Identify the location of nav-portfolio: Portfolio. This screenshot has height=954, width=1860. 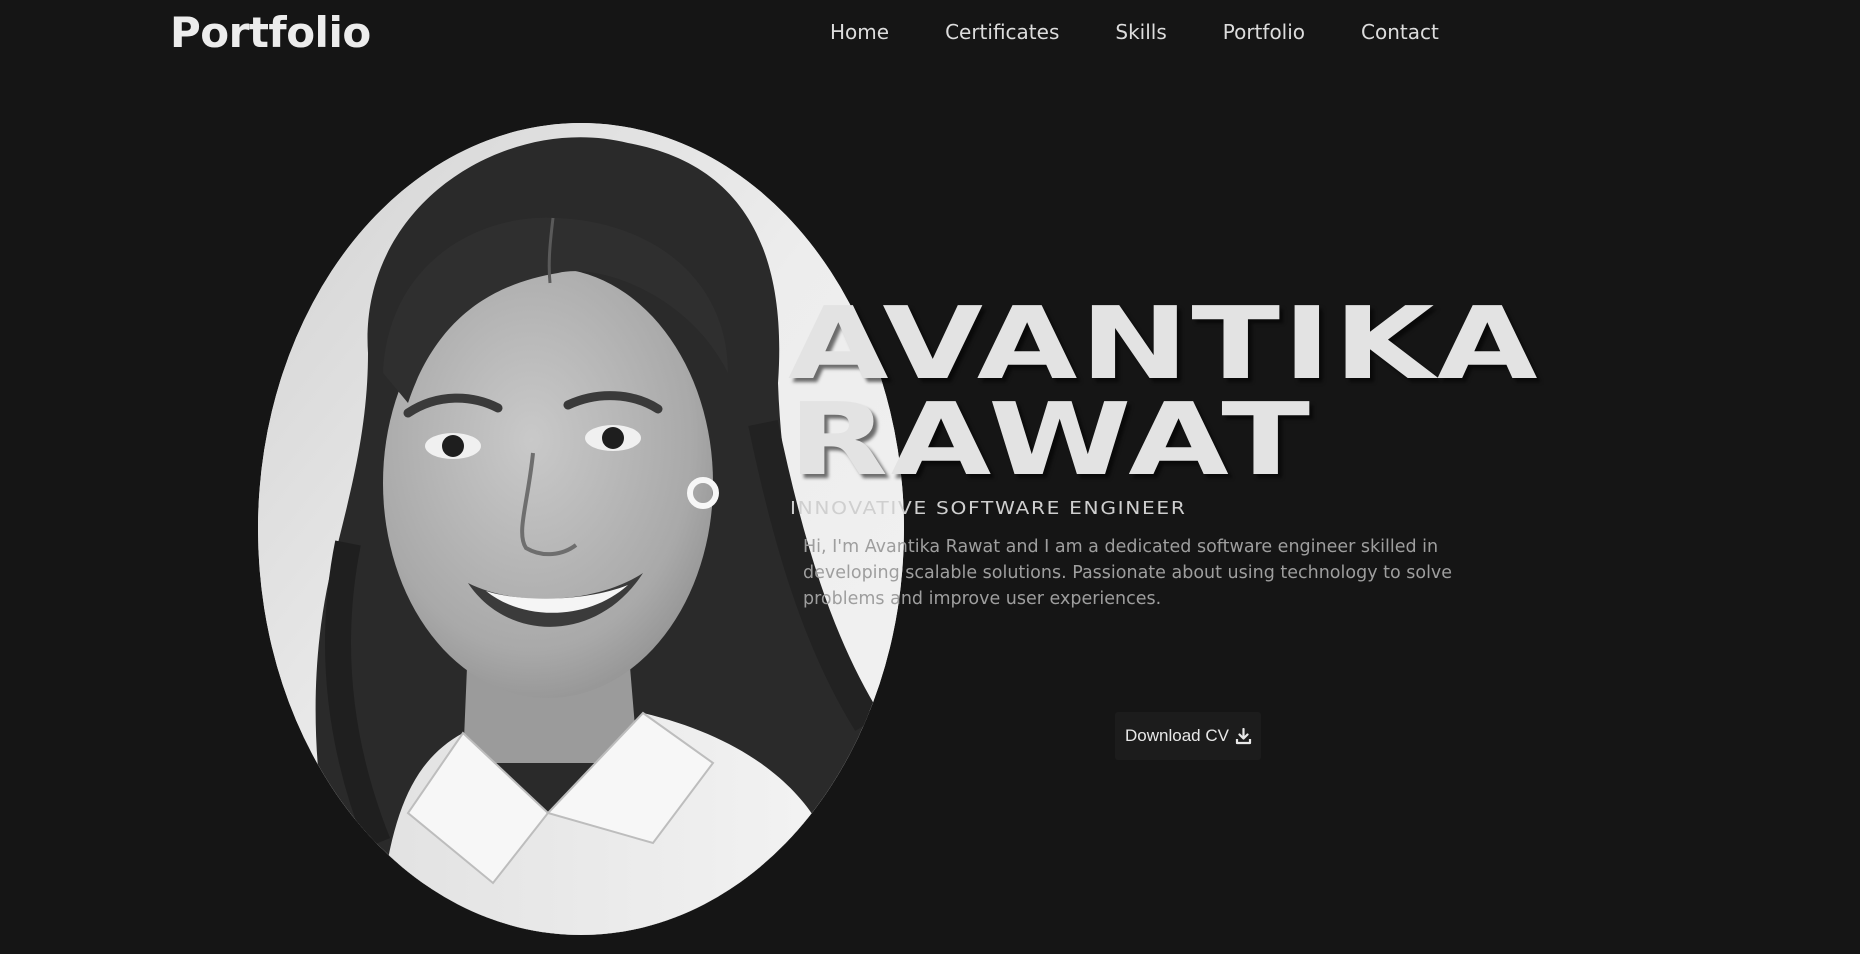
(1264, 32).